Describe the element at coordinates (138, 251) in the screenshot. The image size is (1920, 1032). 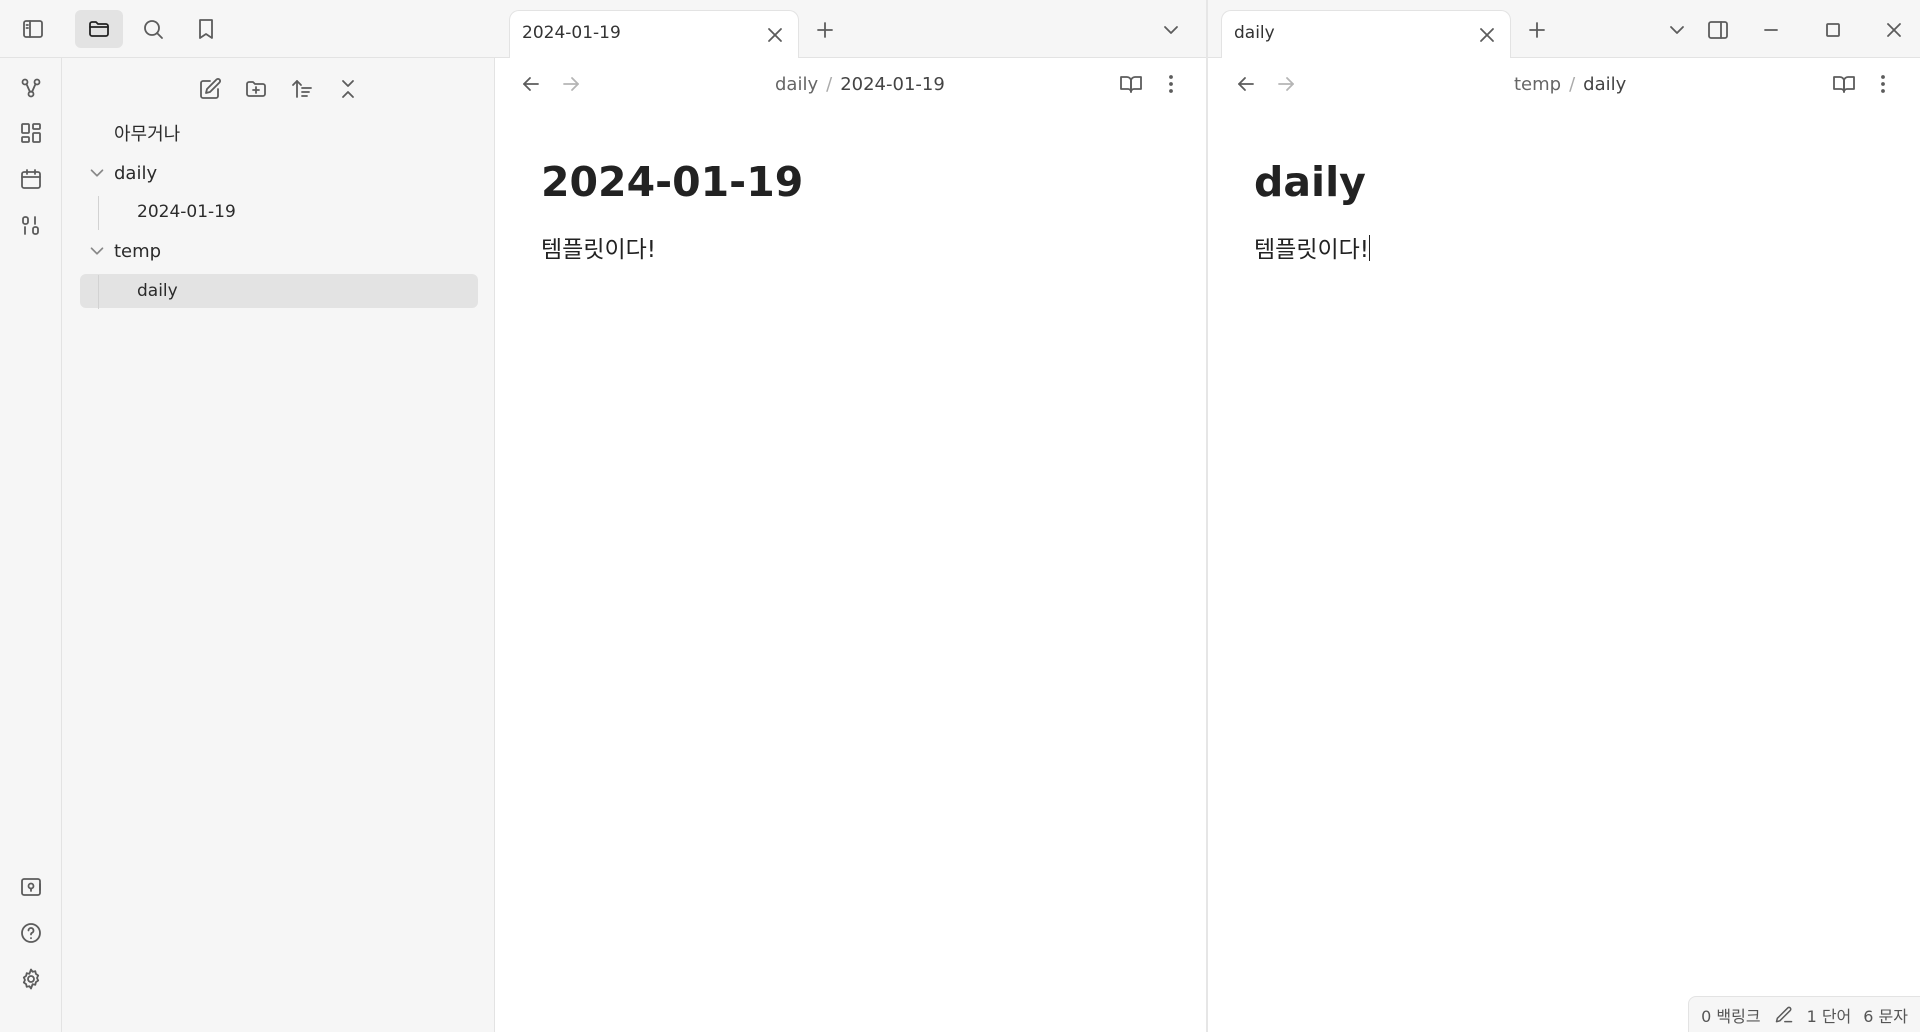
I see `folder-label: temp` at that location.